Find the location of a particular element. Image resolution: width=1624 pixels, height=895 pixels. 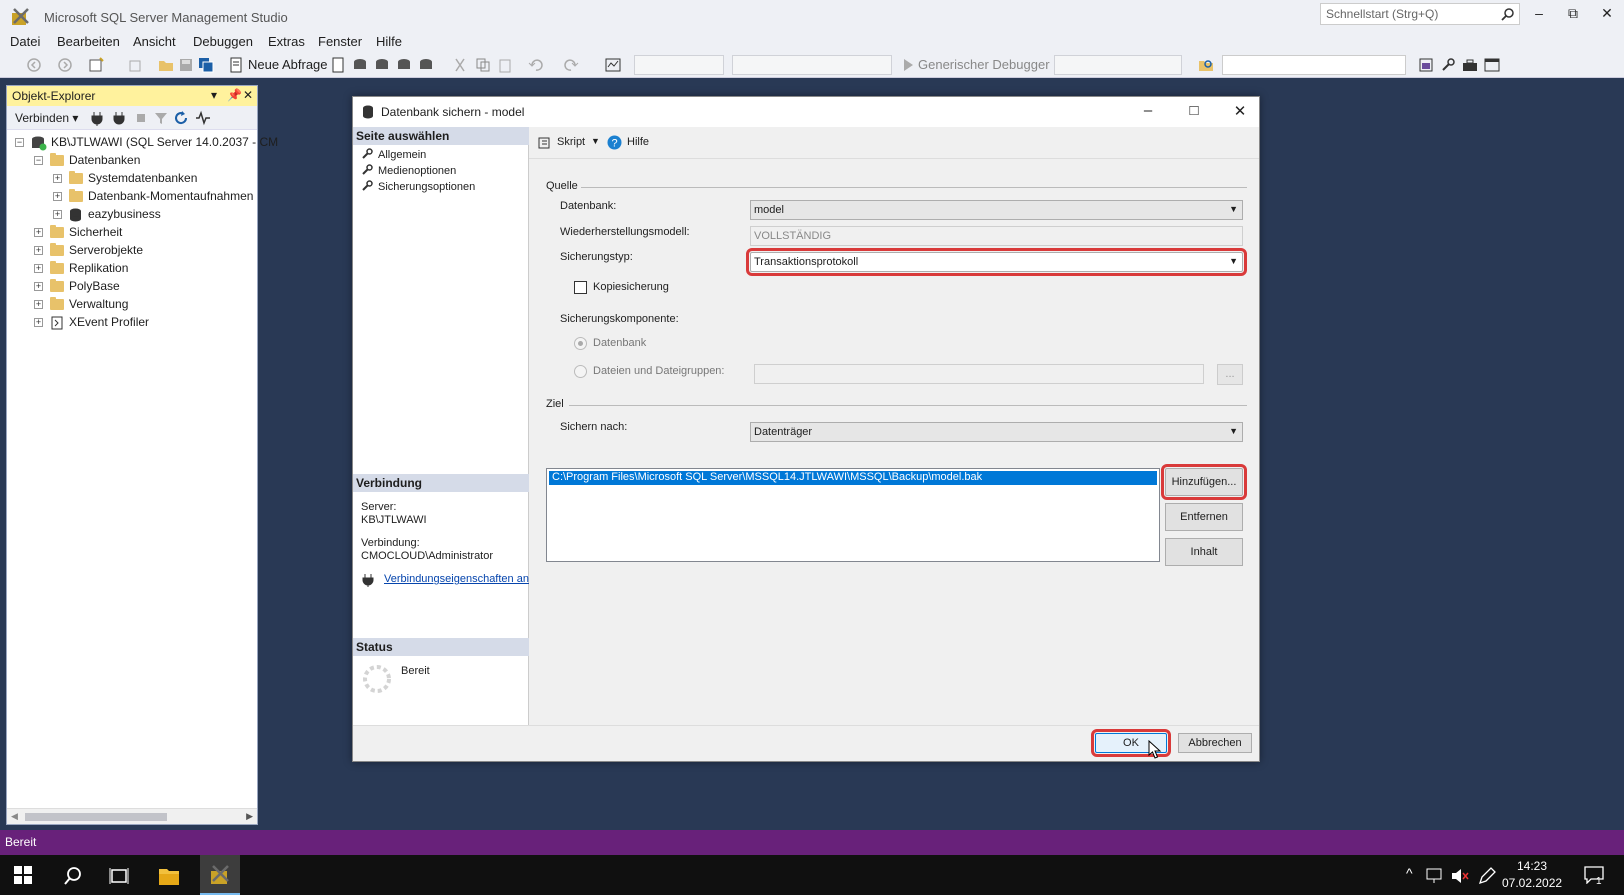

dmx-query-icon is located at coordinates (382, 65).